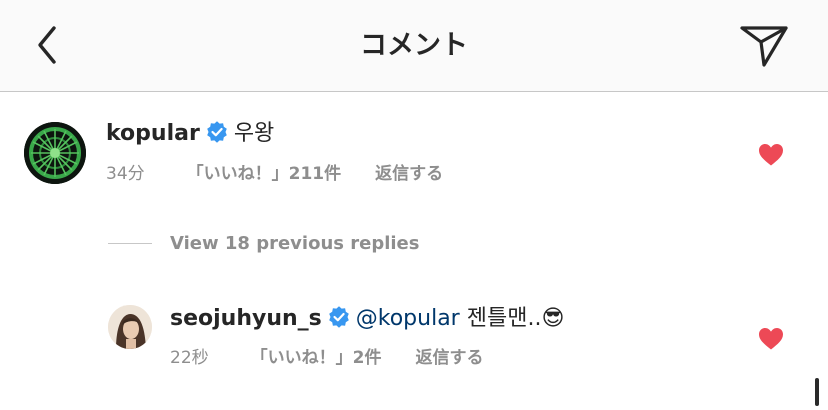  What do you see at coordinates (153, 133) in the screenshot?
I see `comment-username: kopular` at bounding box center [153, 133].